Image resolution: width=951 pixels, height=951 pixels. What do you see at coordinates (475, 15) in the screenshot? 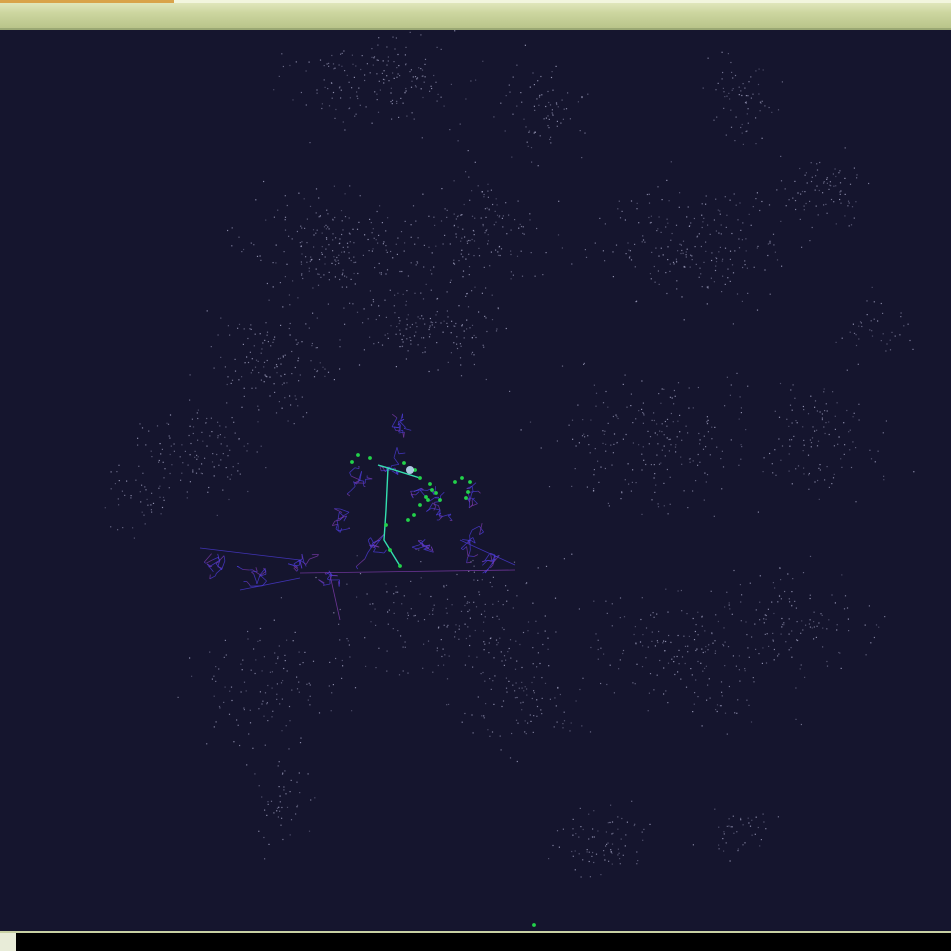
I see `window-titlebar` at bounding box center [475, 15].